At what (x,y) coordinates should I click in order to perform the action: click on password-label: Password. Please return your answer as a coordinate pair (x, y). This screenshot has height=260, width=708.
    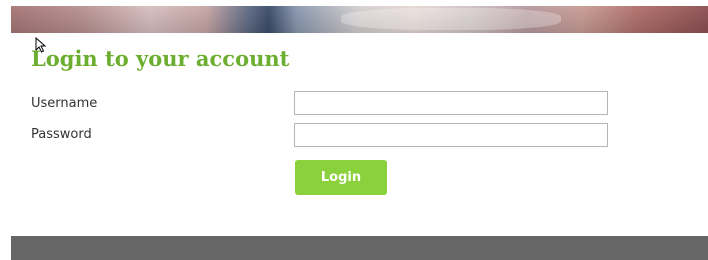
    Looking at the image, I should click on (61, 134).